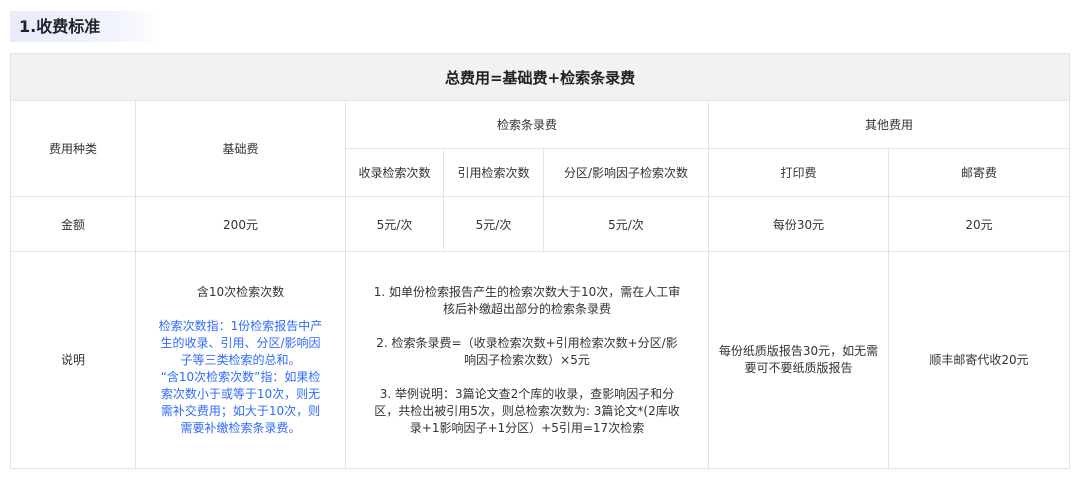 The image size is (1083, 486). What do you see at coordinates (527, 351) in the screenshot?
I see `retrieval-note-2: 2. 检索条录费=（收录检索次数+引用检索次数+分区/影响因子检索次数）×5元` at bounding box center [527, 351].